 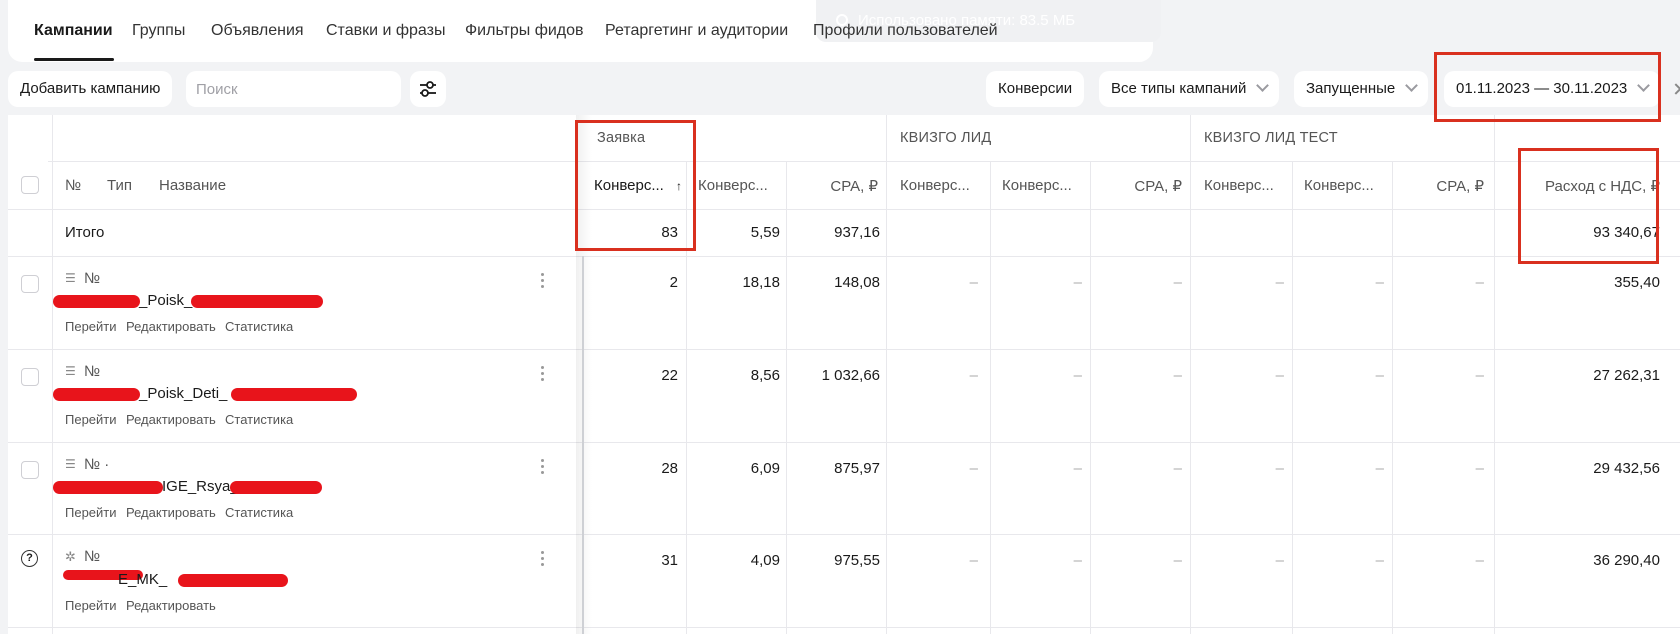 What do you see at coordinates (1626, 468) in the screenshot?
I see `row-spend: 29 432,56` at bounding box center [1626, 468].